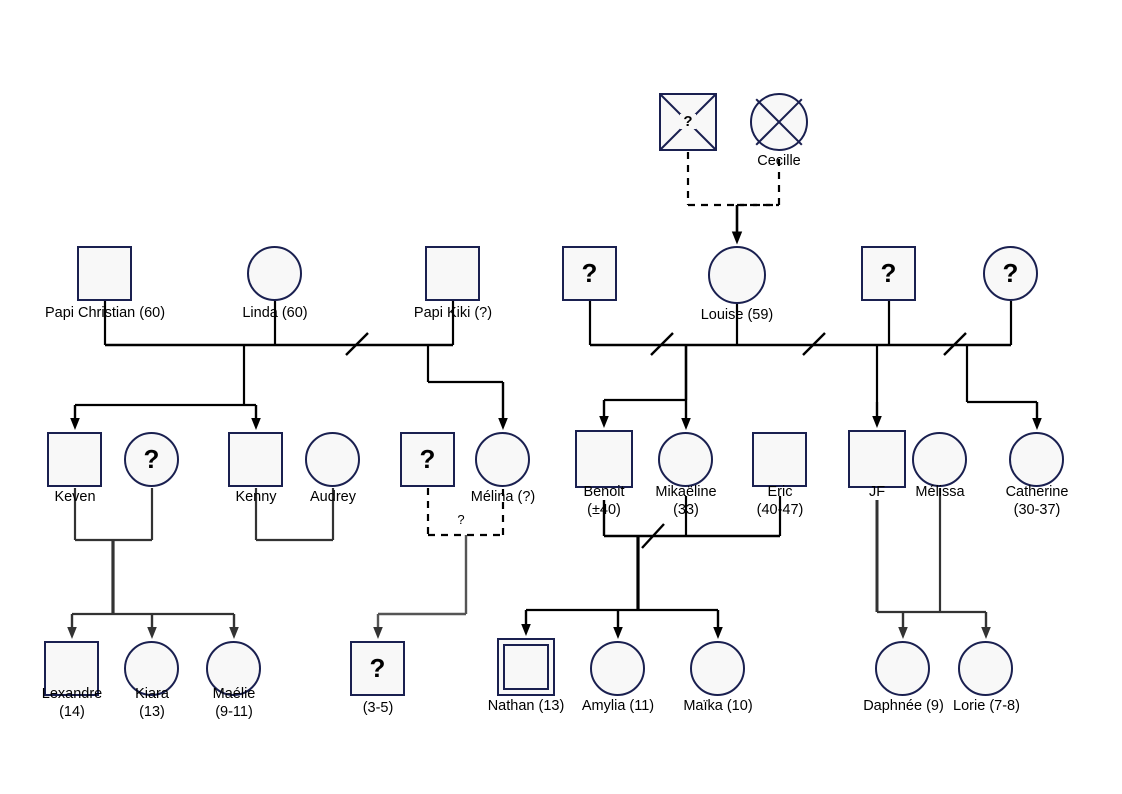  I want to click on person-jf, so click(877, 459).